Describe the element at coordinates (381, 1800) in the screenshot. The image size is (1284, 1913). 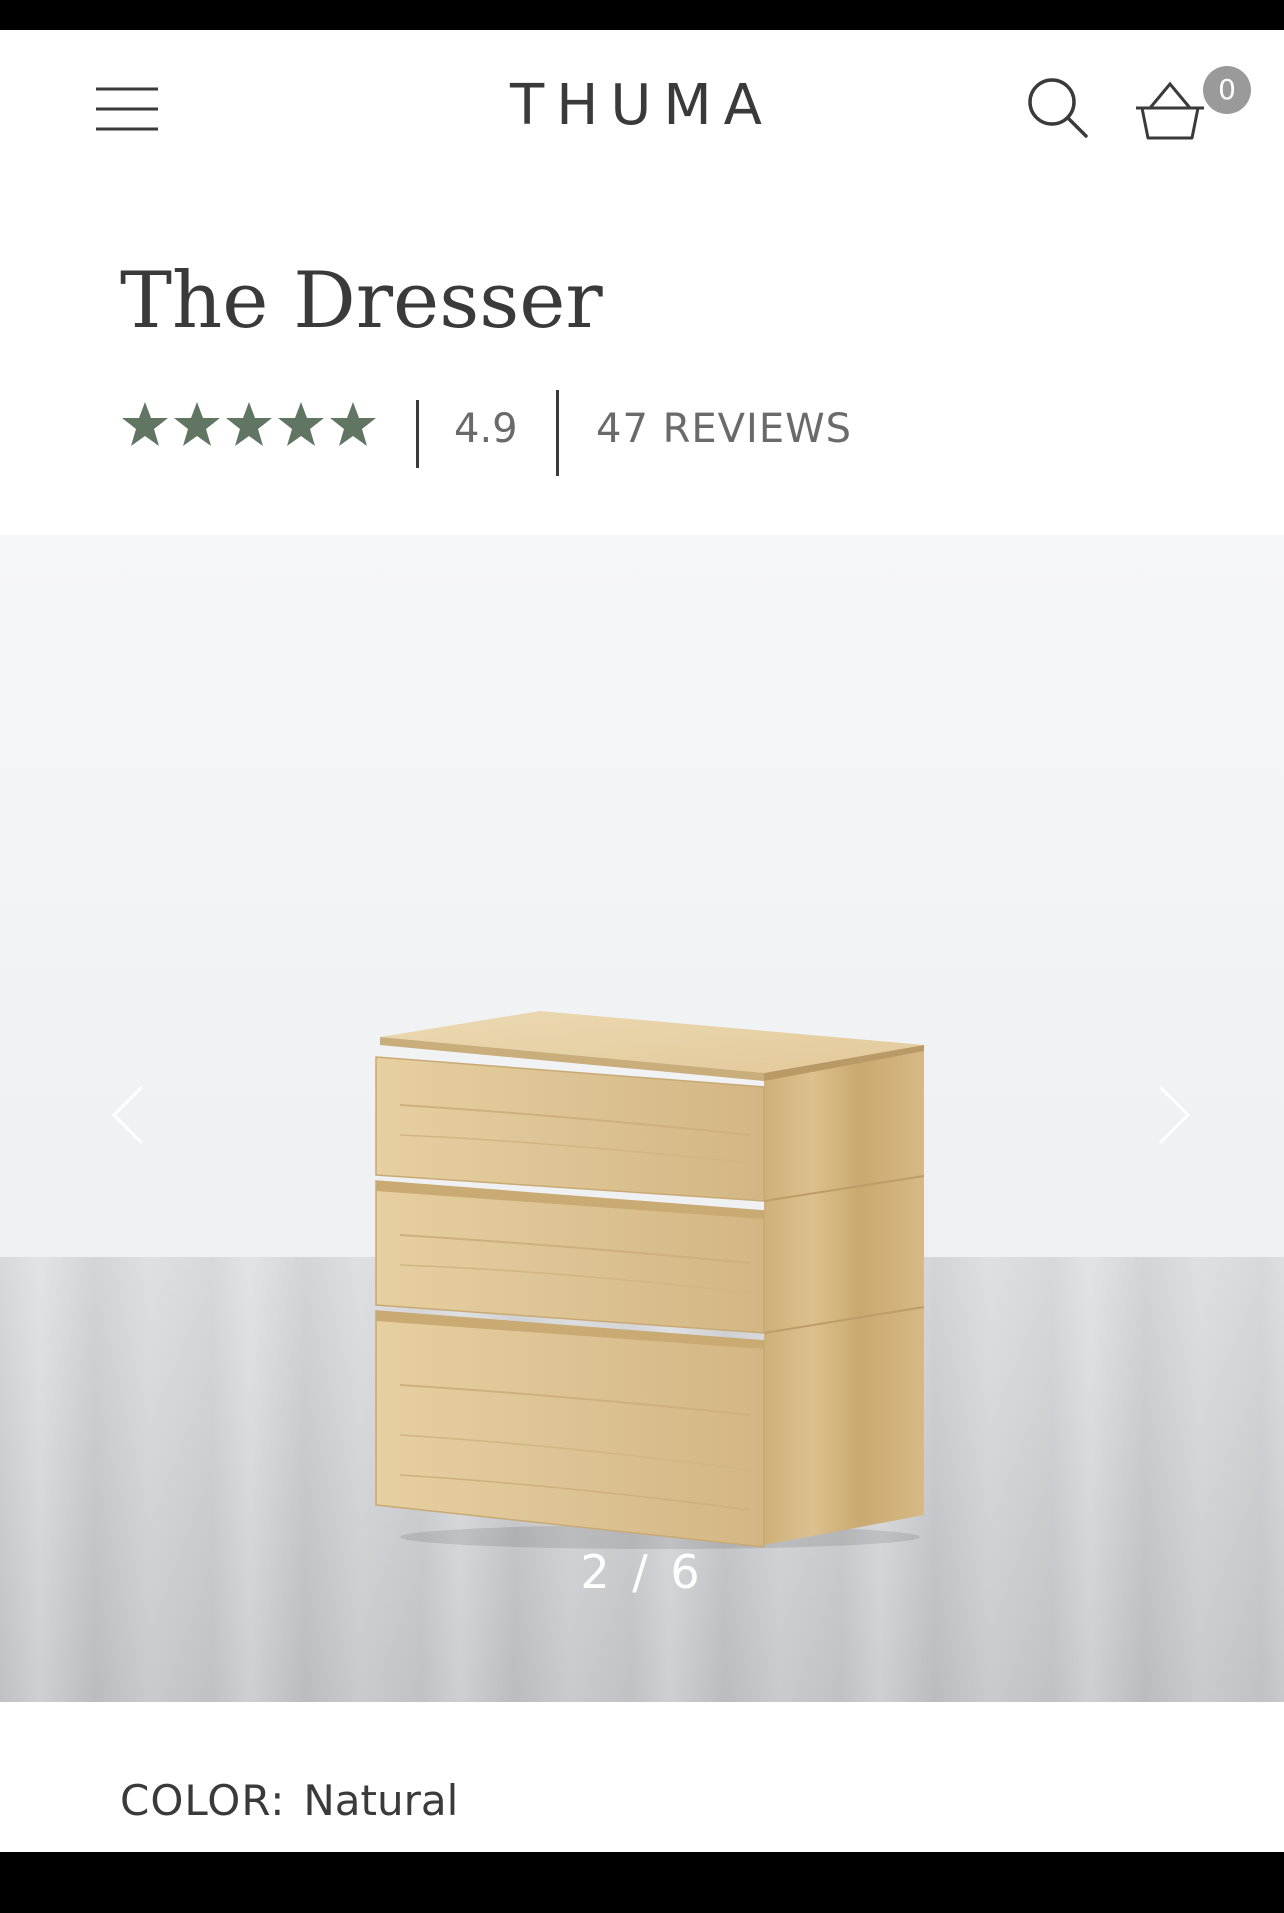
I see `color-value: Natural` at that location.